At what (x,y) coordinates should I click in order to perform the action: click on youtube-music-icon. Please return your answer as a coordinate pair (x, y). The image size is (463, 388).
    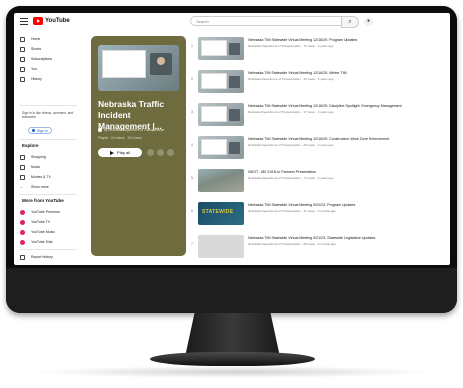
    Looking at the image, I should click on (22, 232).